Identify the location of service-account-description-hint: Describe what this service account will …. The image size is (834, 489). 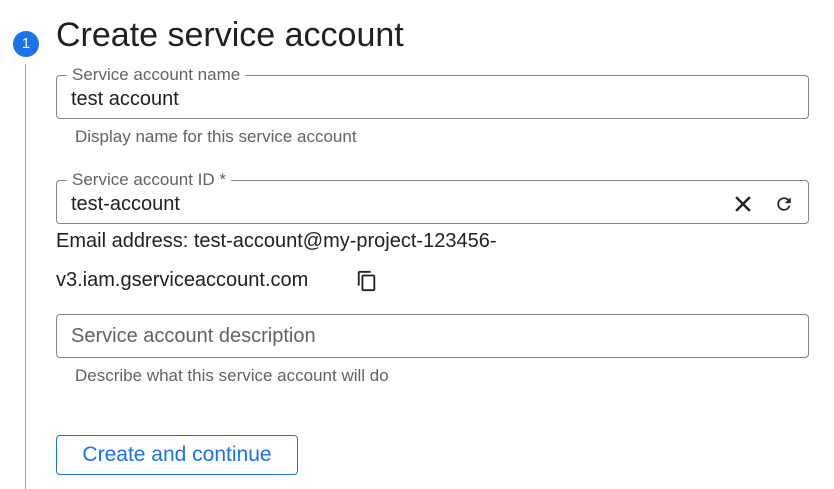
(232, 375).